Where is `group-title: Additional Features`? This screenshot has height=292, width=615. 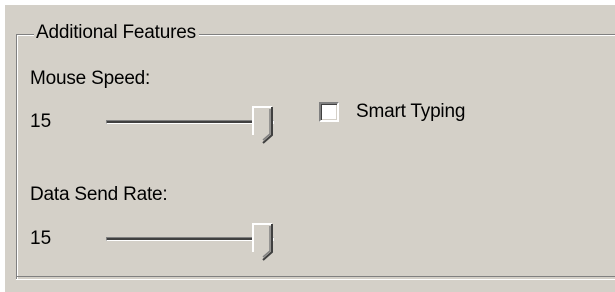
group-title: Additional Features is located at coordinates (116, 33).